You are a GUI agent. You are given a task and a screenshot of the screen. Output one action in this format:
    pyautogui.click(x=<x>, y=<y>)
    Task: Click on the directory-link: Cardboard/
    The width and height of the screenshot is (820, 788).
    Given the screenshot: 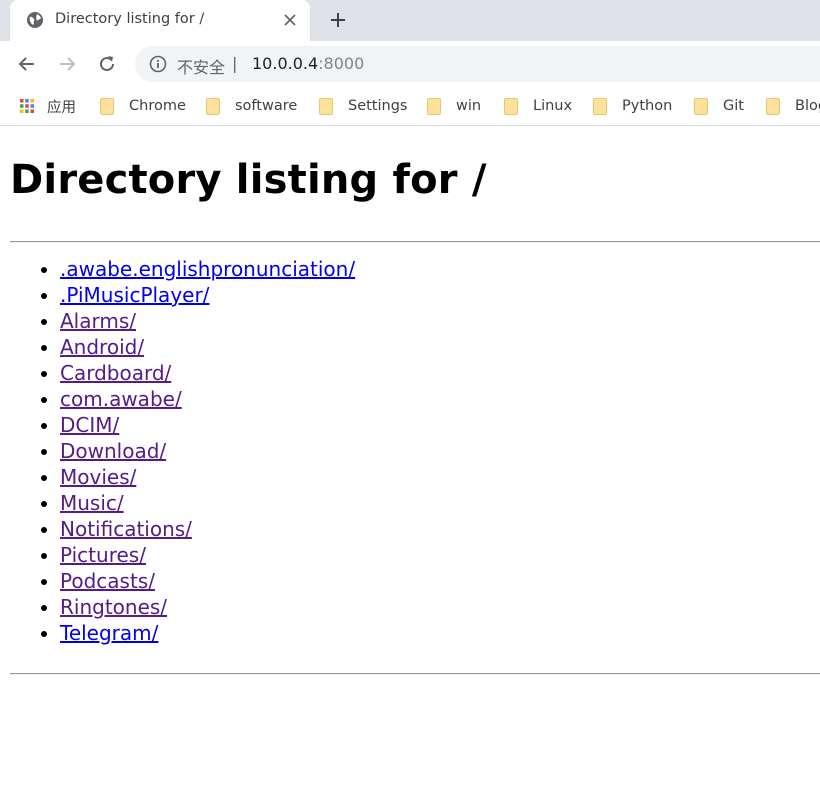 What is the action you would take?
    pyautogui.click(x=115, y=373)
    